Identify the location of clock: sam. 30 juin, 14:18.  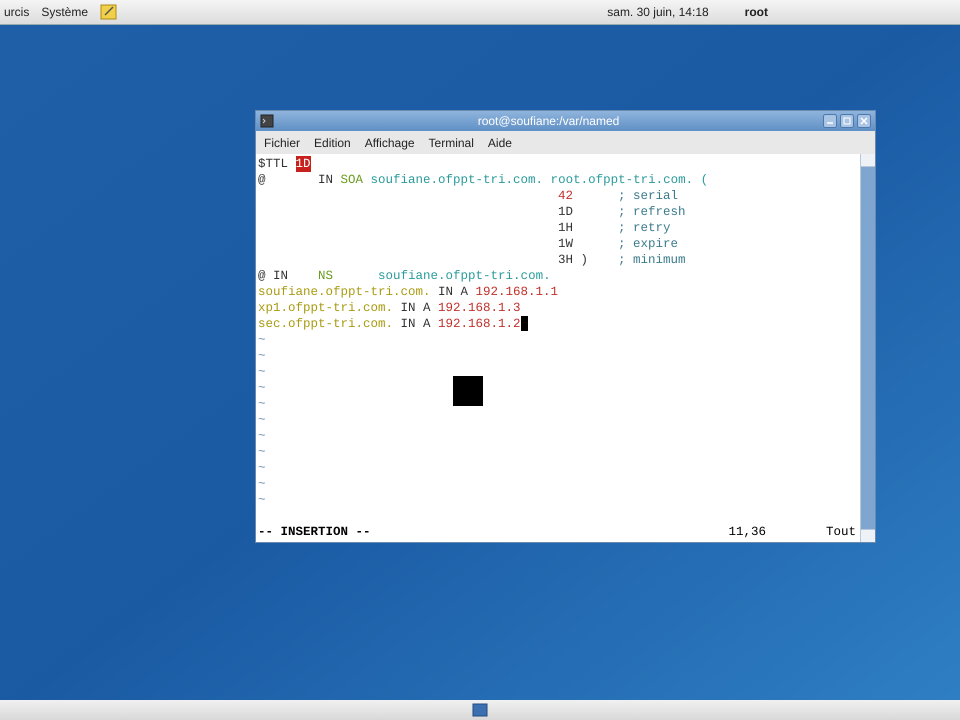
(658, 12).